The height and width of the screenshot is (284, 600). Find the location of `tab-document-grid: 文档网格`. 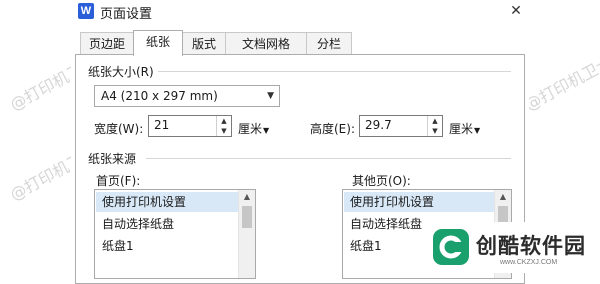

tab-document-grid: 文档网格 is located at coordinates (266, 43).